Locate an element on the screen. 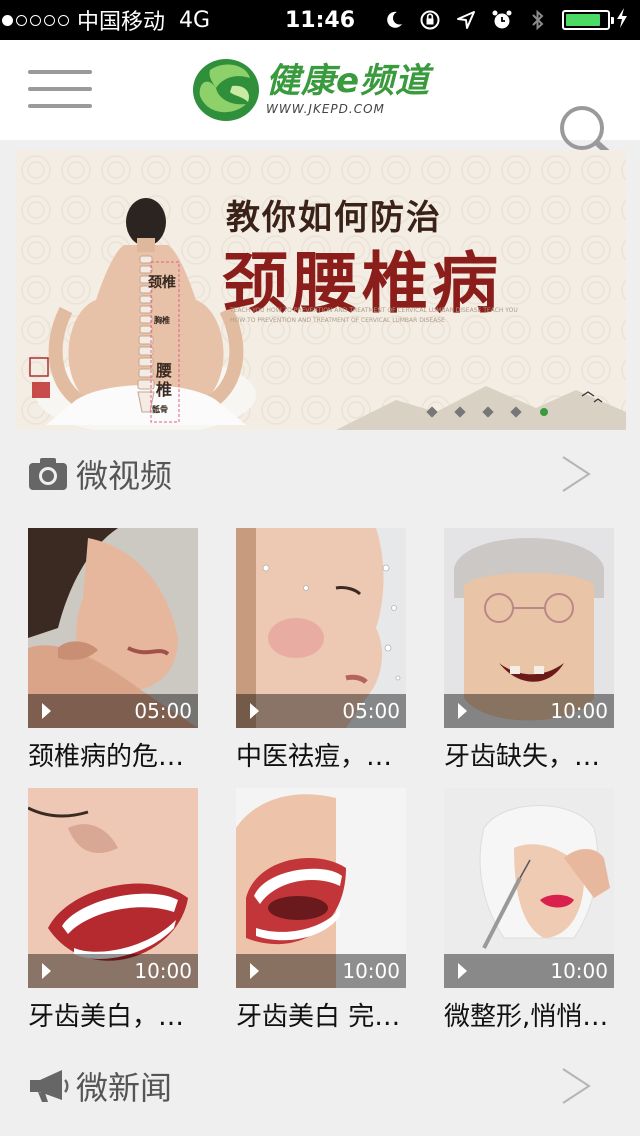  logo-url: WWW.JKEPD.COM is located at coordinates (325, 109).